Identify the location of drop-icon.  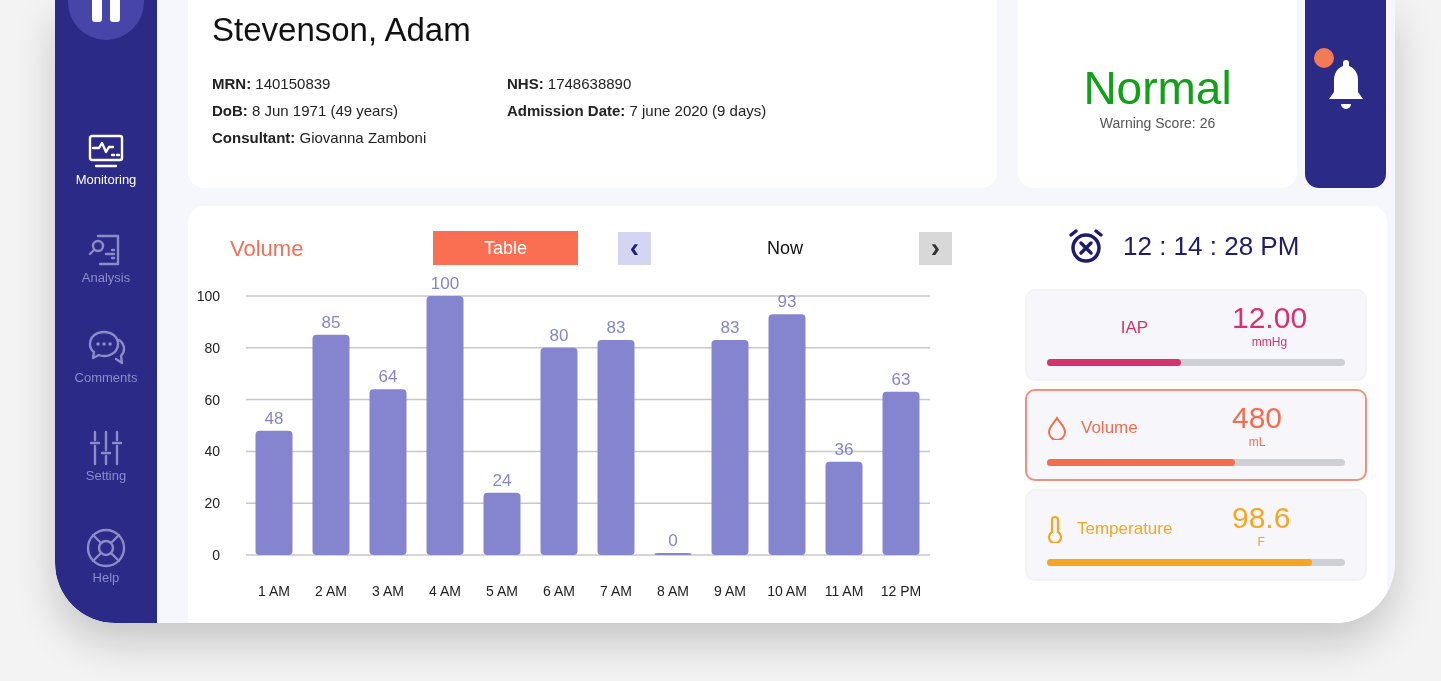
(1057, 427).